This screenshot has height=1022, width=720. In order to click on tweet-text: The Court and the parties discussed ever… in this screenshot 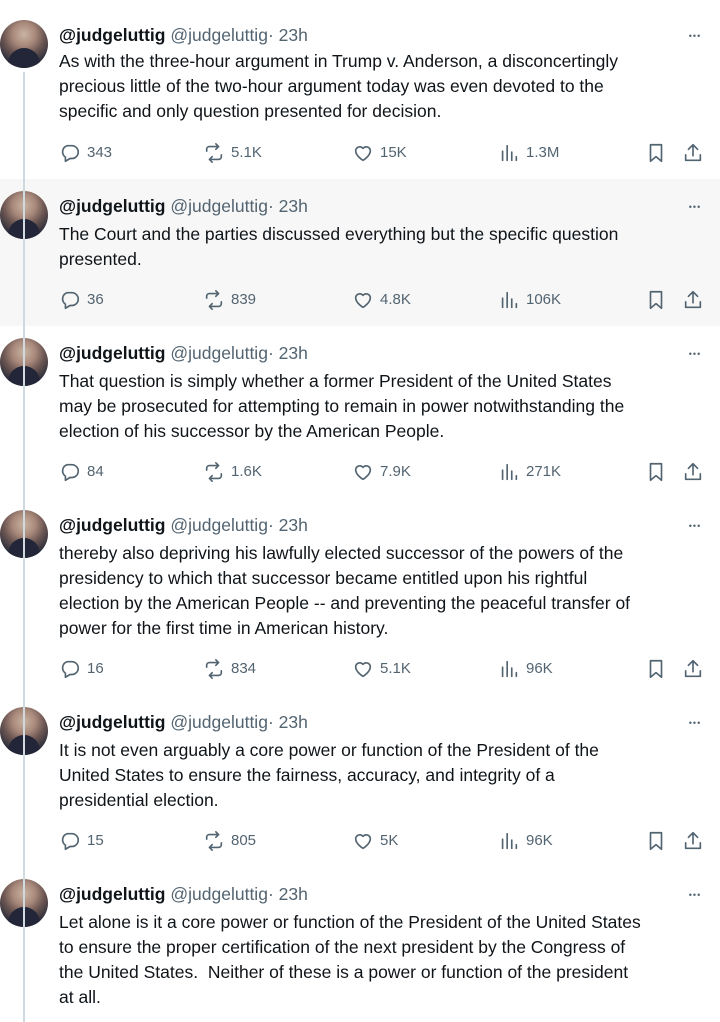, I will do `click(339, 246)`.